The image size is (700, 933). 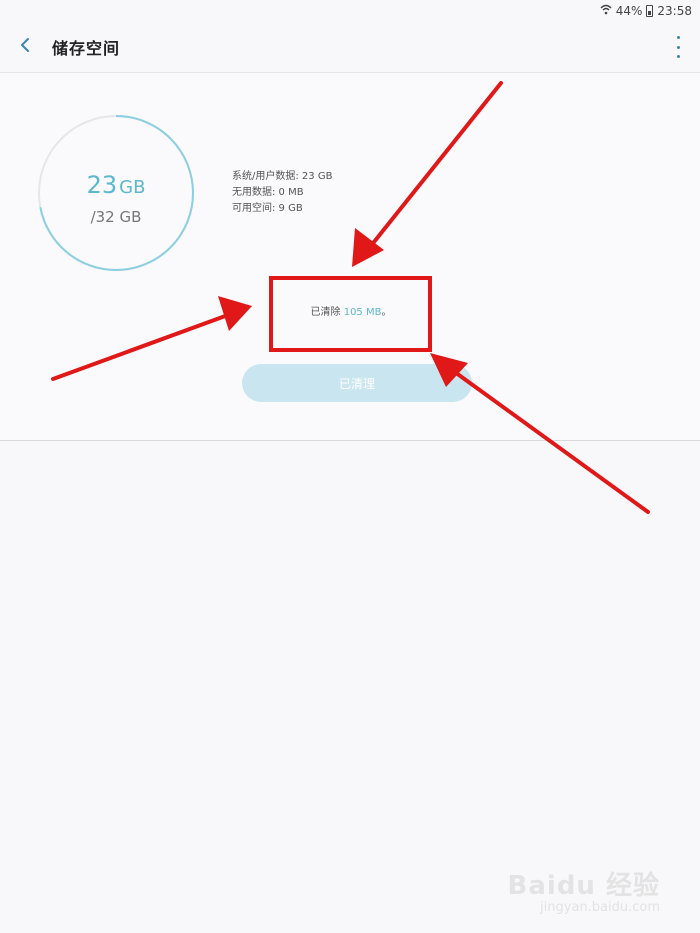 What do you see at coordinates (650, 11) in the screenshot?
I see `battery-icon` at bounding box center [650, 11].